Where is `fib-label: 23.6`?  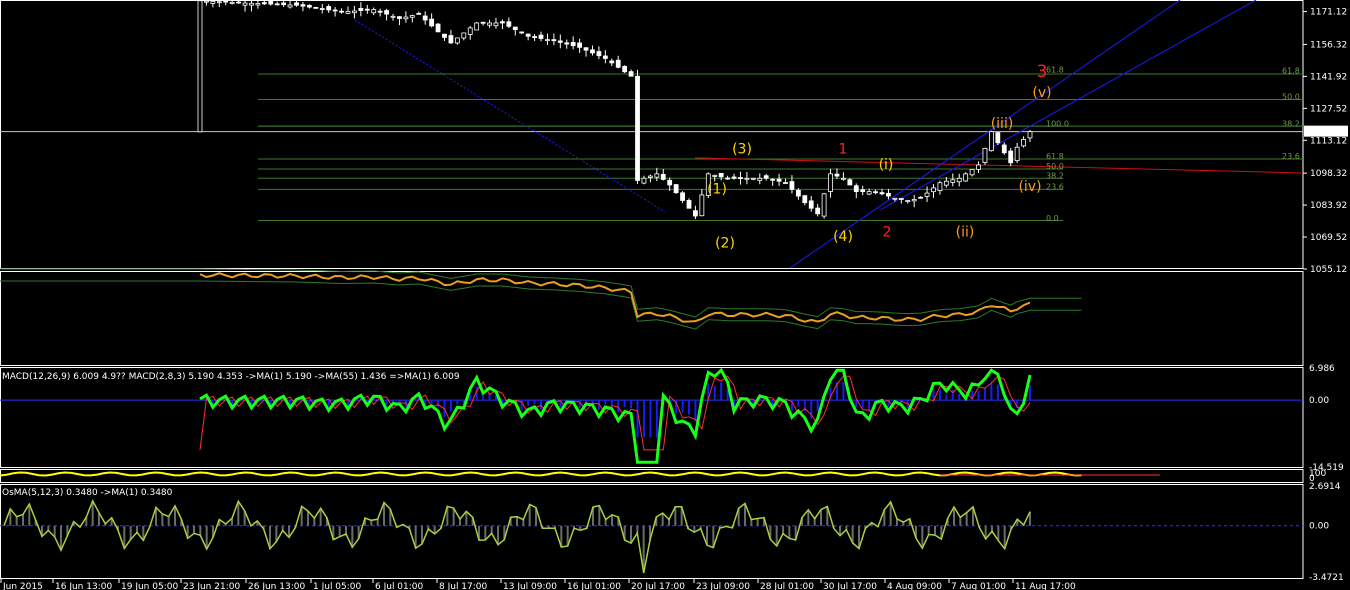
fib-label: 23.6 is located at coordinates (1055, 187).